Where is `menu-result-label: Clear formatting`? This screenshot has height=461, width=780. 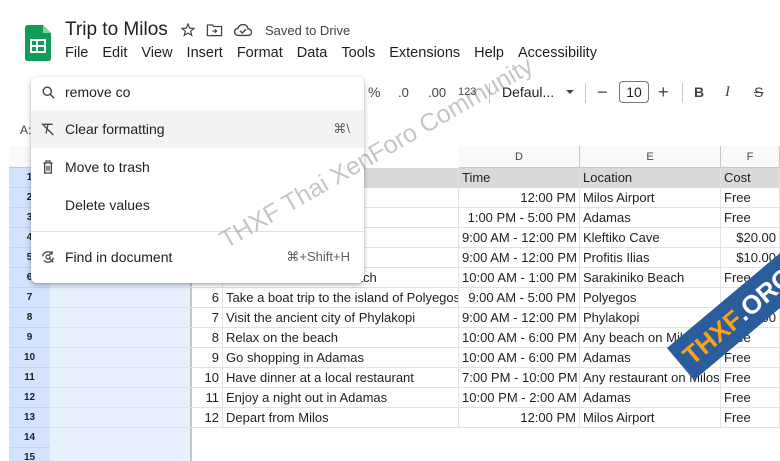
menu-result-label: Clear formatting is located at coordinates (115, 129).